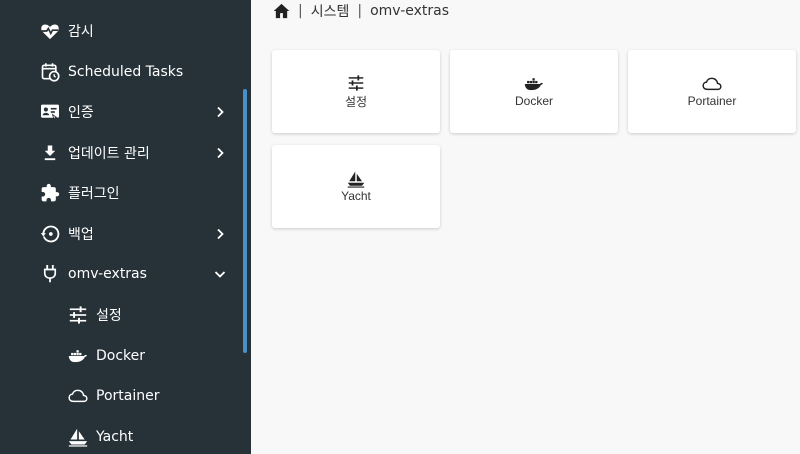 The height and width of the screenshot is (454, 800). I want to click on sidebar-item-label: 플러그인, so click(94, 194).